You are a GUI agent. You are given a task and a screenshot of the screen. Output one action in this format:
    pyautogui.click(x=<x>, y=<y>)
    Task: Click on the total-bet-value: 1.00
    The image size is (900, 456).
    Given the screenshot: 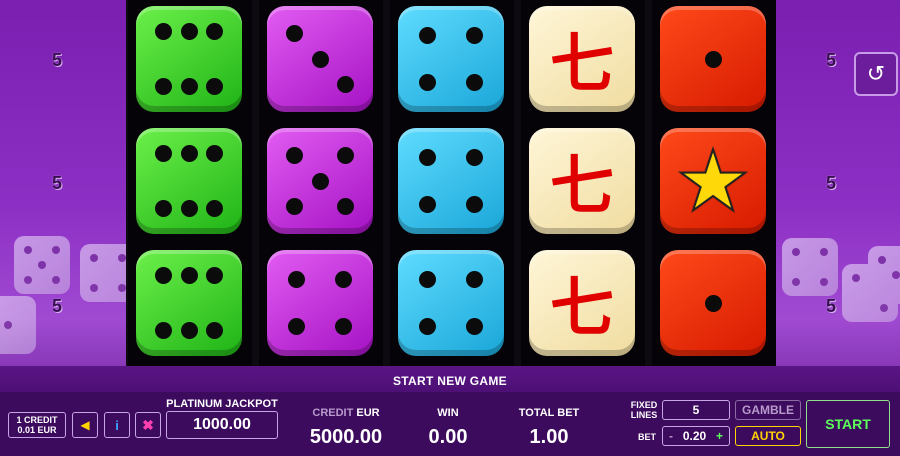 What is the action you would take?
    pyautogui.click(x=549, y=437)
    